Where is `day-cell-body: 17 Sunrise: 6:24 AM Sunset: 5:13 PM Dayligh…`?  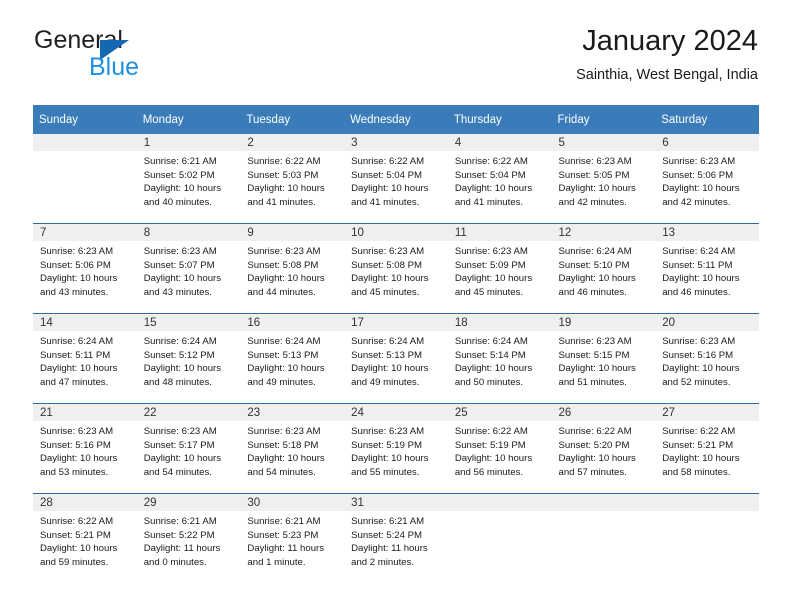 day-cell-body: 17 Sunrise: 6:24 AM Sunset: 5:13 PM Dayligh… is located at coordinates (396, 358).